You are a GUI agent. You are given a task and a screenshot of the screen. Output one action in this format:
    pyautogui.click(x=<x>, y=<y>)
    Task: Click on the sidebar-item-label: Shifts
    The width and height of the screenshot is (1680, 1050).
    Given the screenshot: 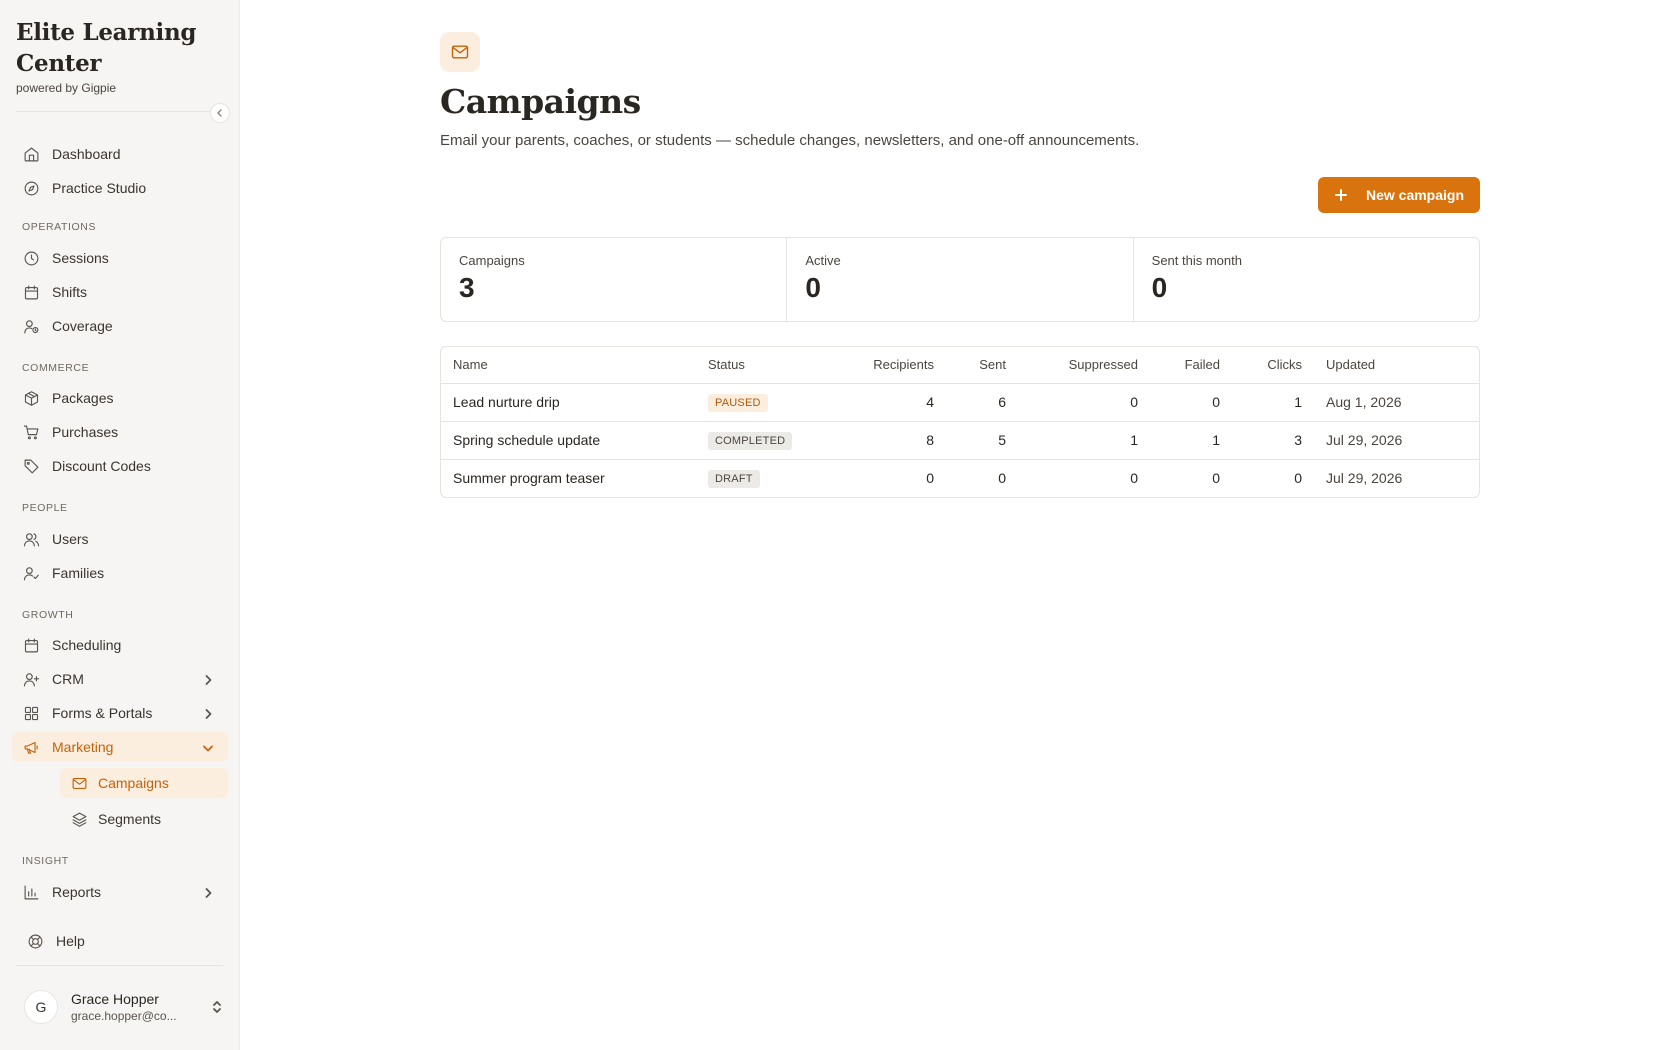 What is the action you would take?
    pyautogui.click(x=70, y=292)
    